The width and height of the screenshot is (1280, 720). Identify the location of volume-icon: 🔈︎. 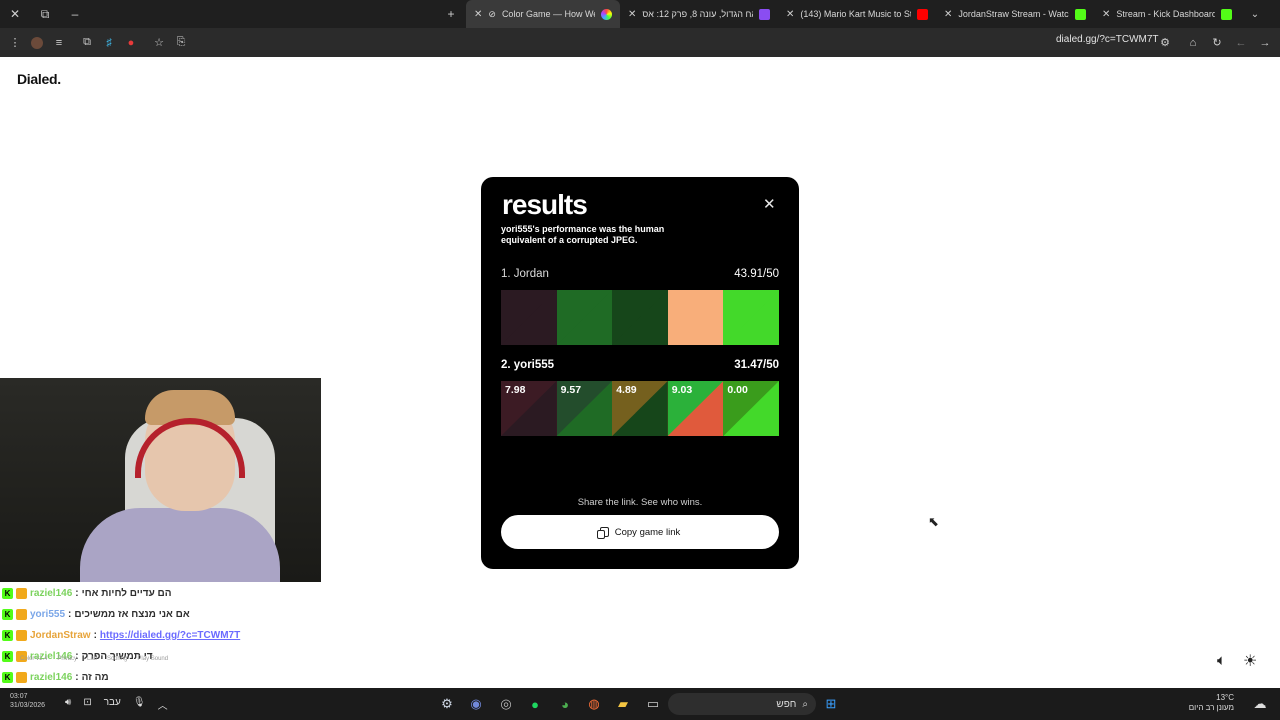
(1221, 660).